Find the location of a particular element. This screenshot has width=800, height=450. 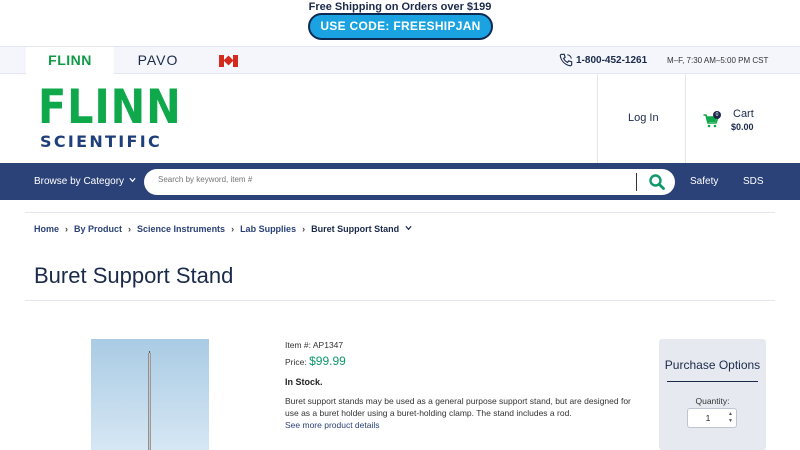

support-rod is located at coordinates (149, 401).